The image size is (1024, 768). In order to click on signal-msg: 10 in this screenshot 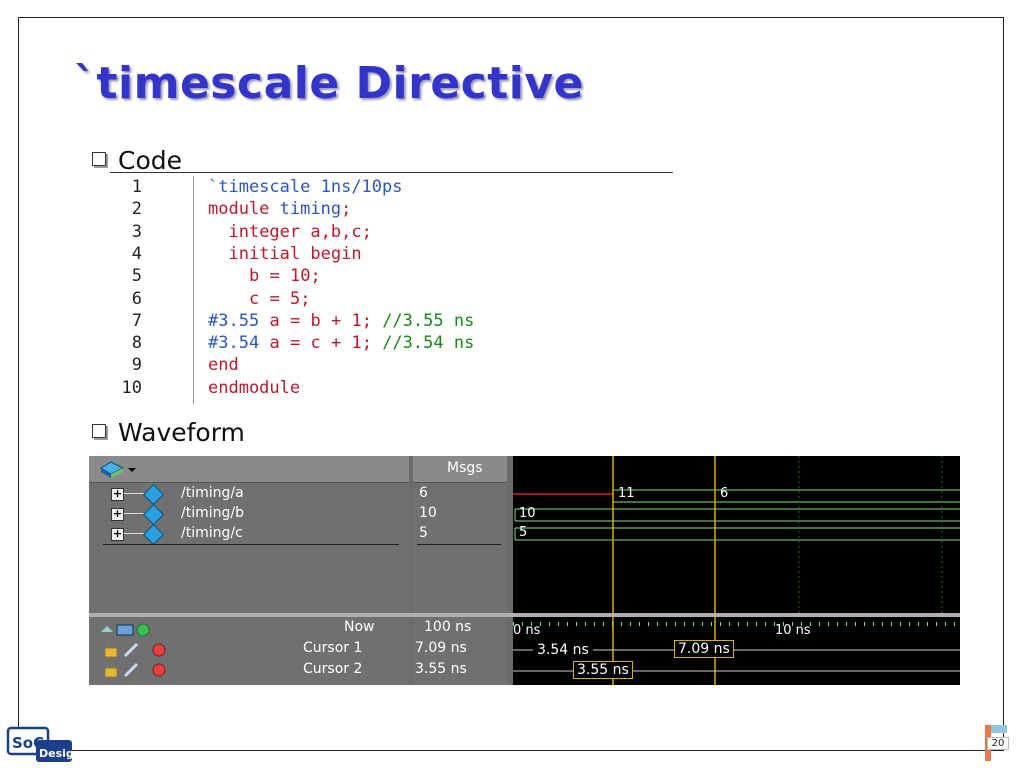, I will do `click(428, 513)`.